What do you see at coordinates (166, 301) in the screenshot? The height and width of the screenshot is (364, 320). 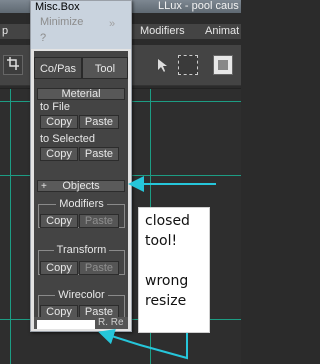 I see `note-line-5: resize` at bounding box center [166, 301].